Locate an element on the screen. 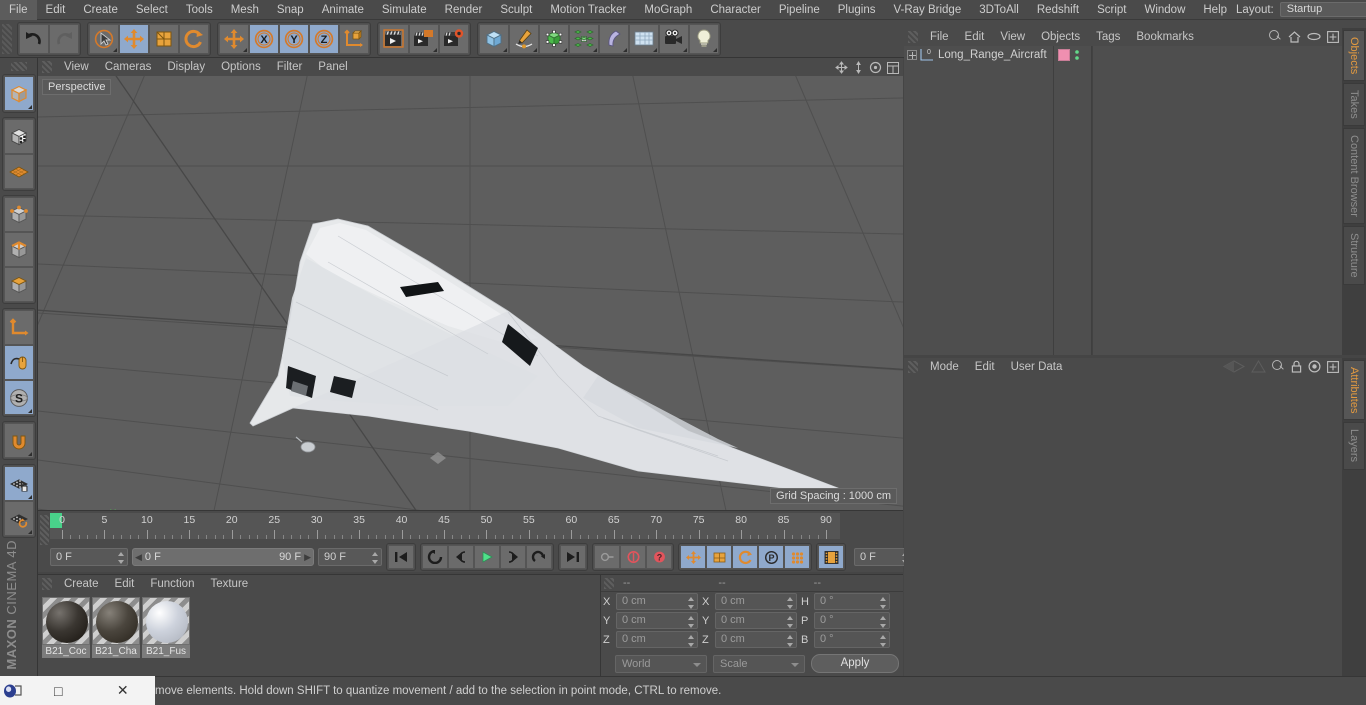  end-frame-field: 90 F is located at coordinates (350, 557).